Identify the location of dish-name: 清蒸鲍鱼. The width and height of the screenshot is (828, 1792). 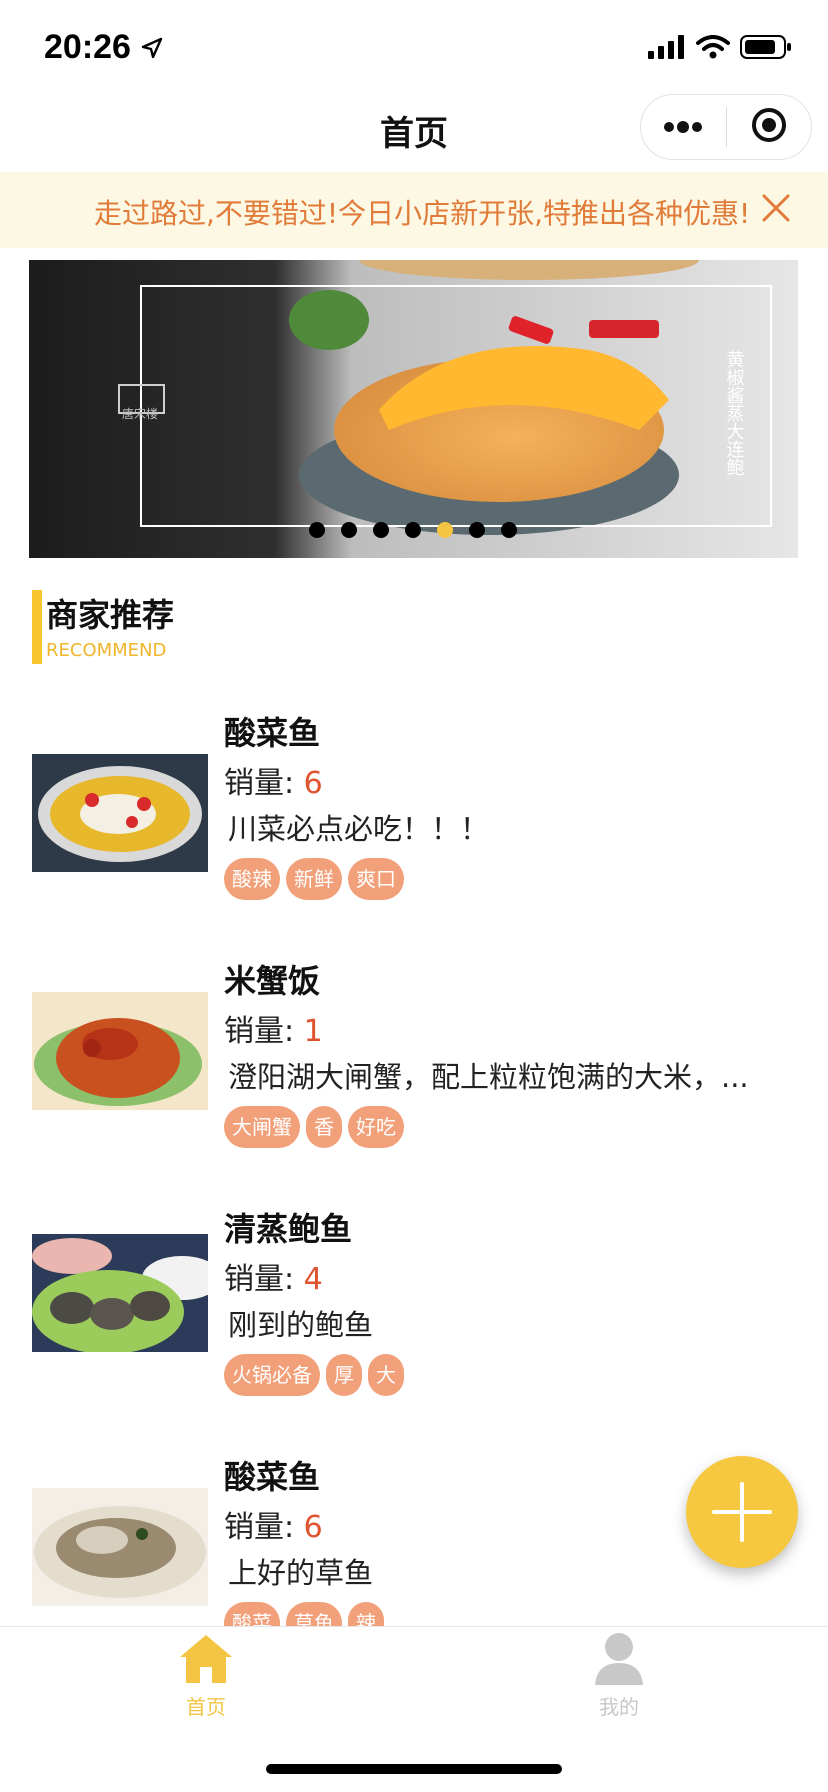
(288, 1229).